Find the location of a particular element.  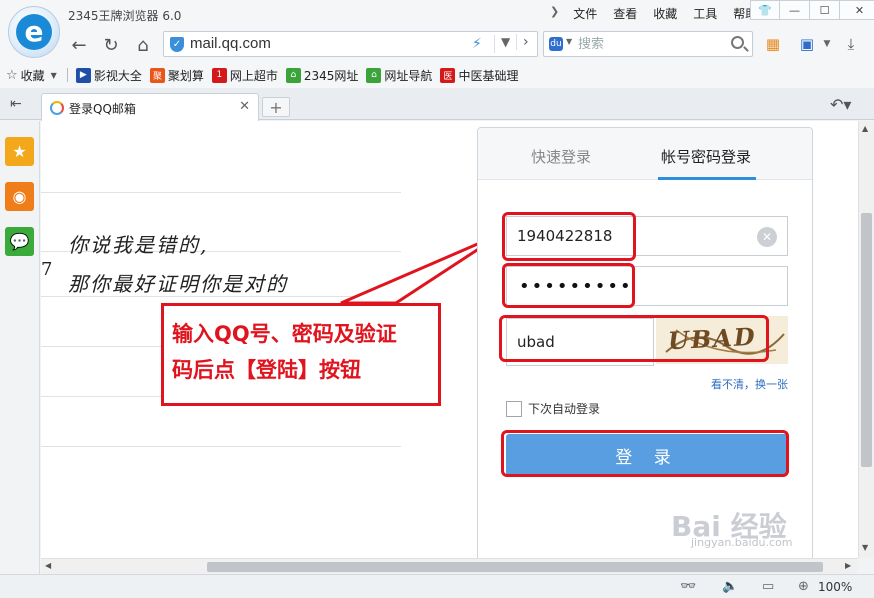

app-title: 2345王牌浏览器 6.0 is located at coordinates (125, 16).